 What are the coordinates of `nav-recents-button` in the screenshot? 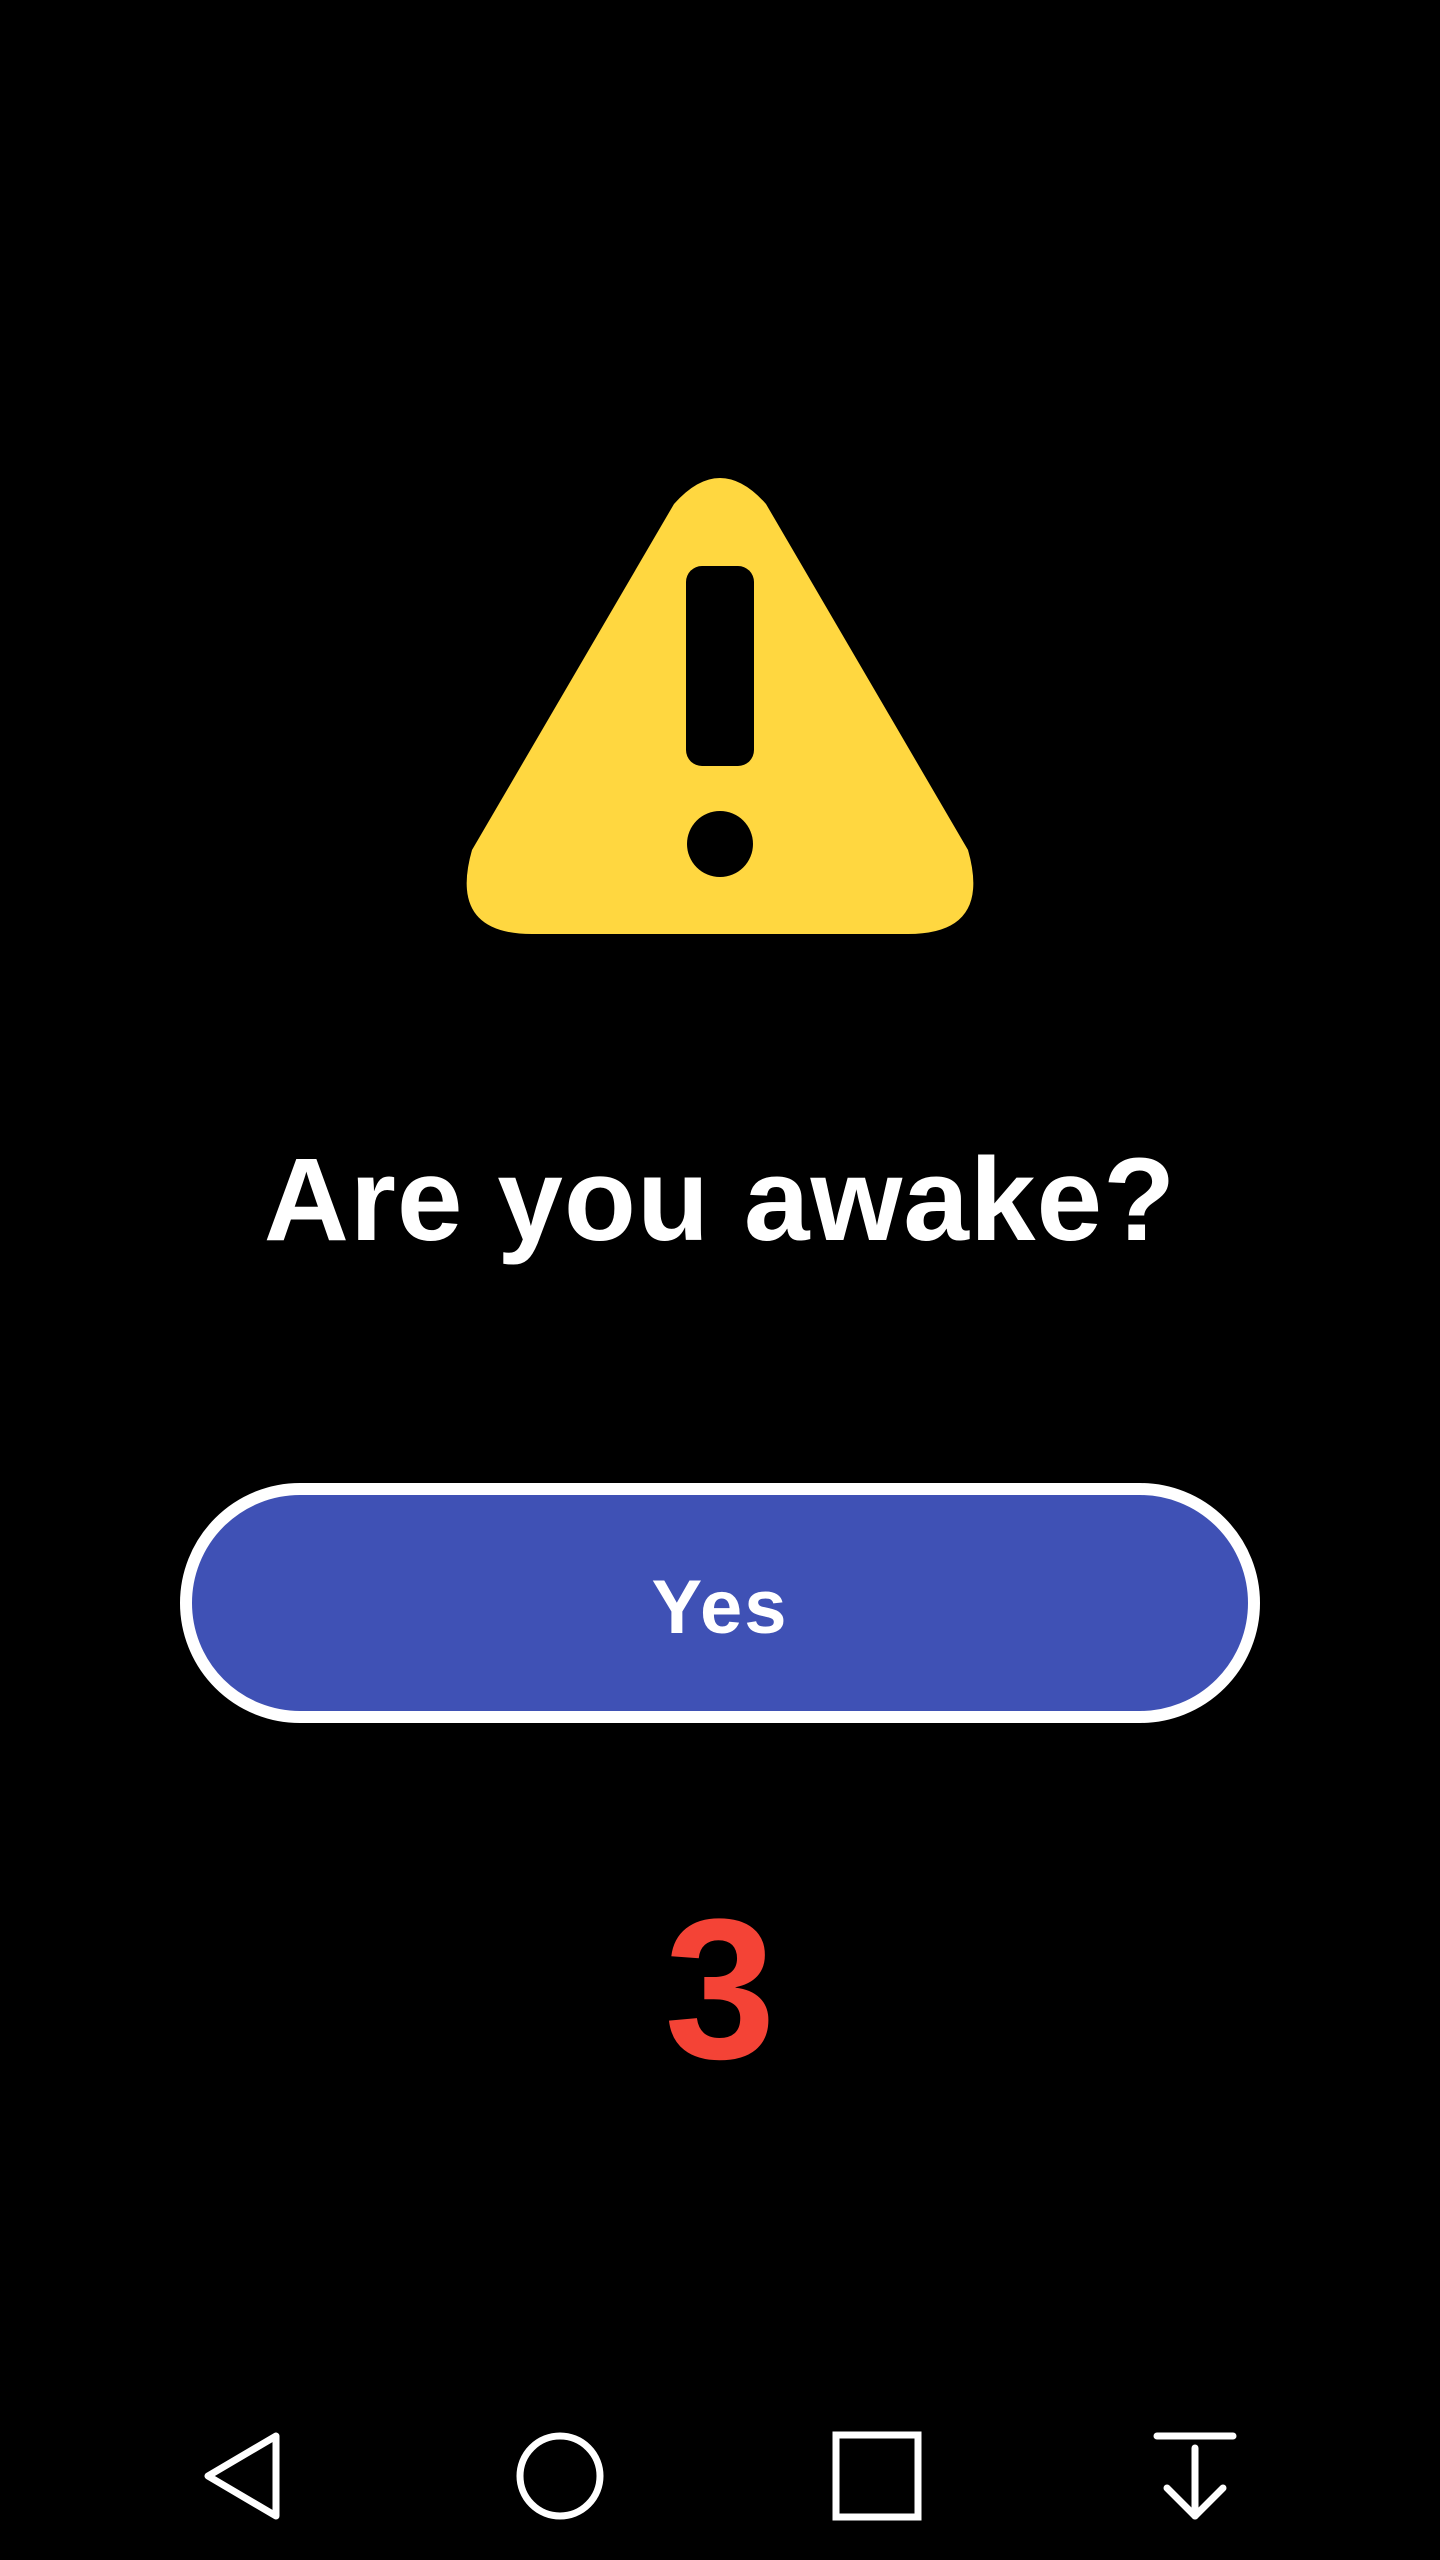 It's located at (877, 2476).